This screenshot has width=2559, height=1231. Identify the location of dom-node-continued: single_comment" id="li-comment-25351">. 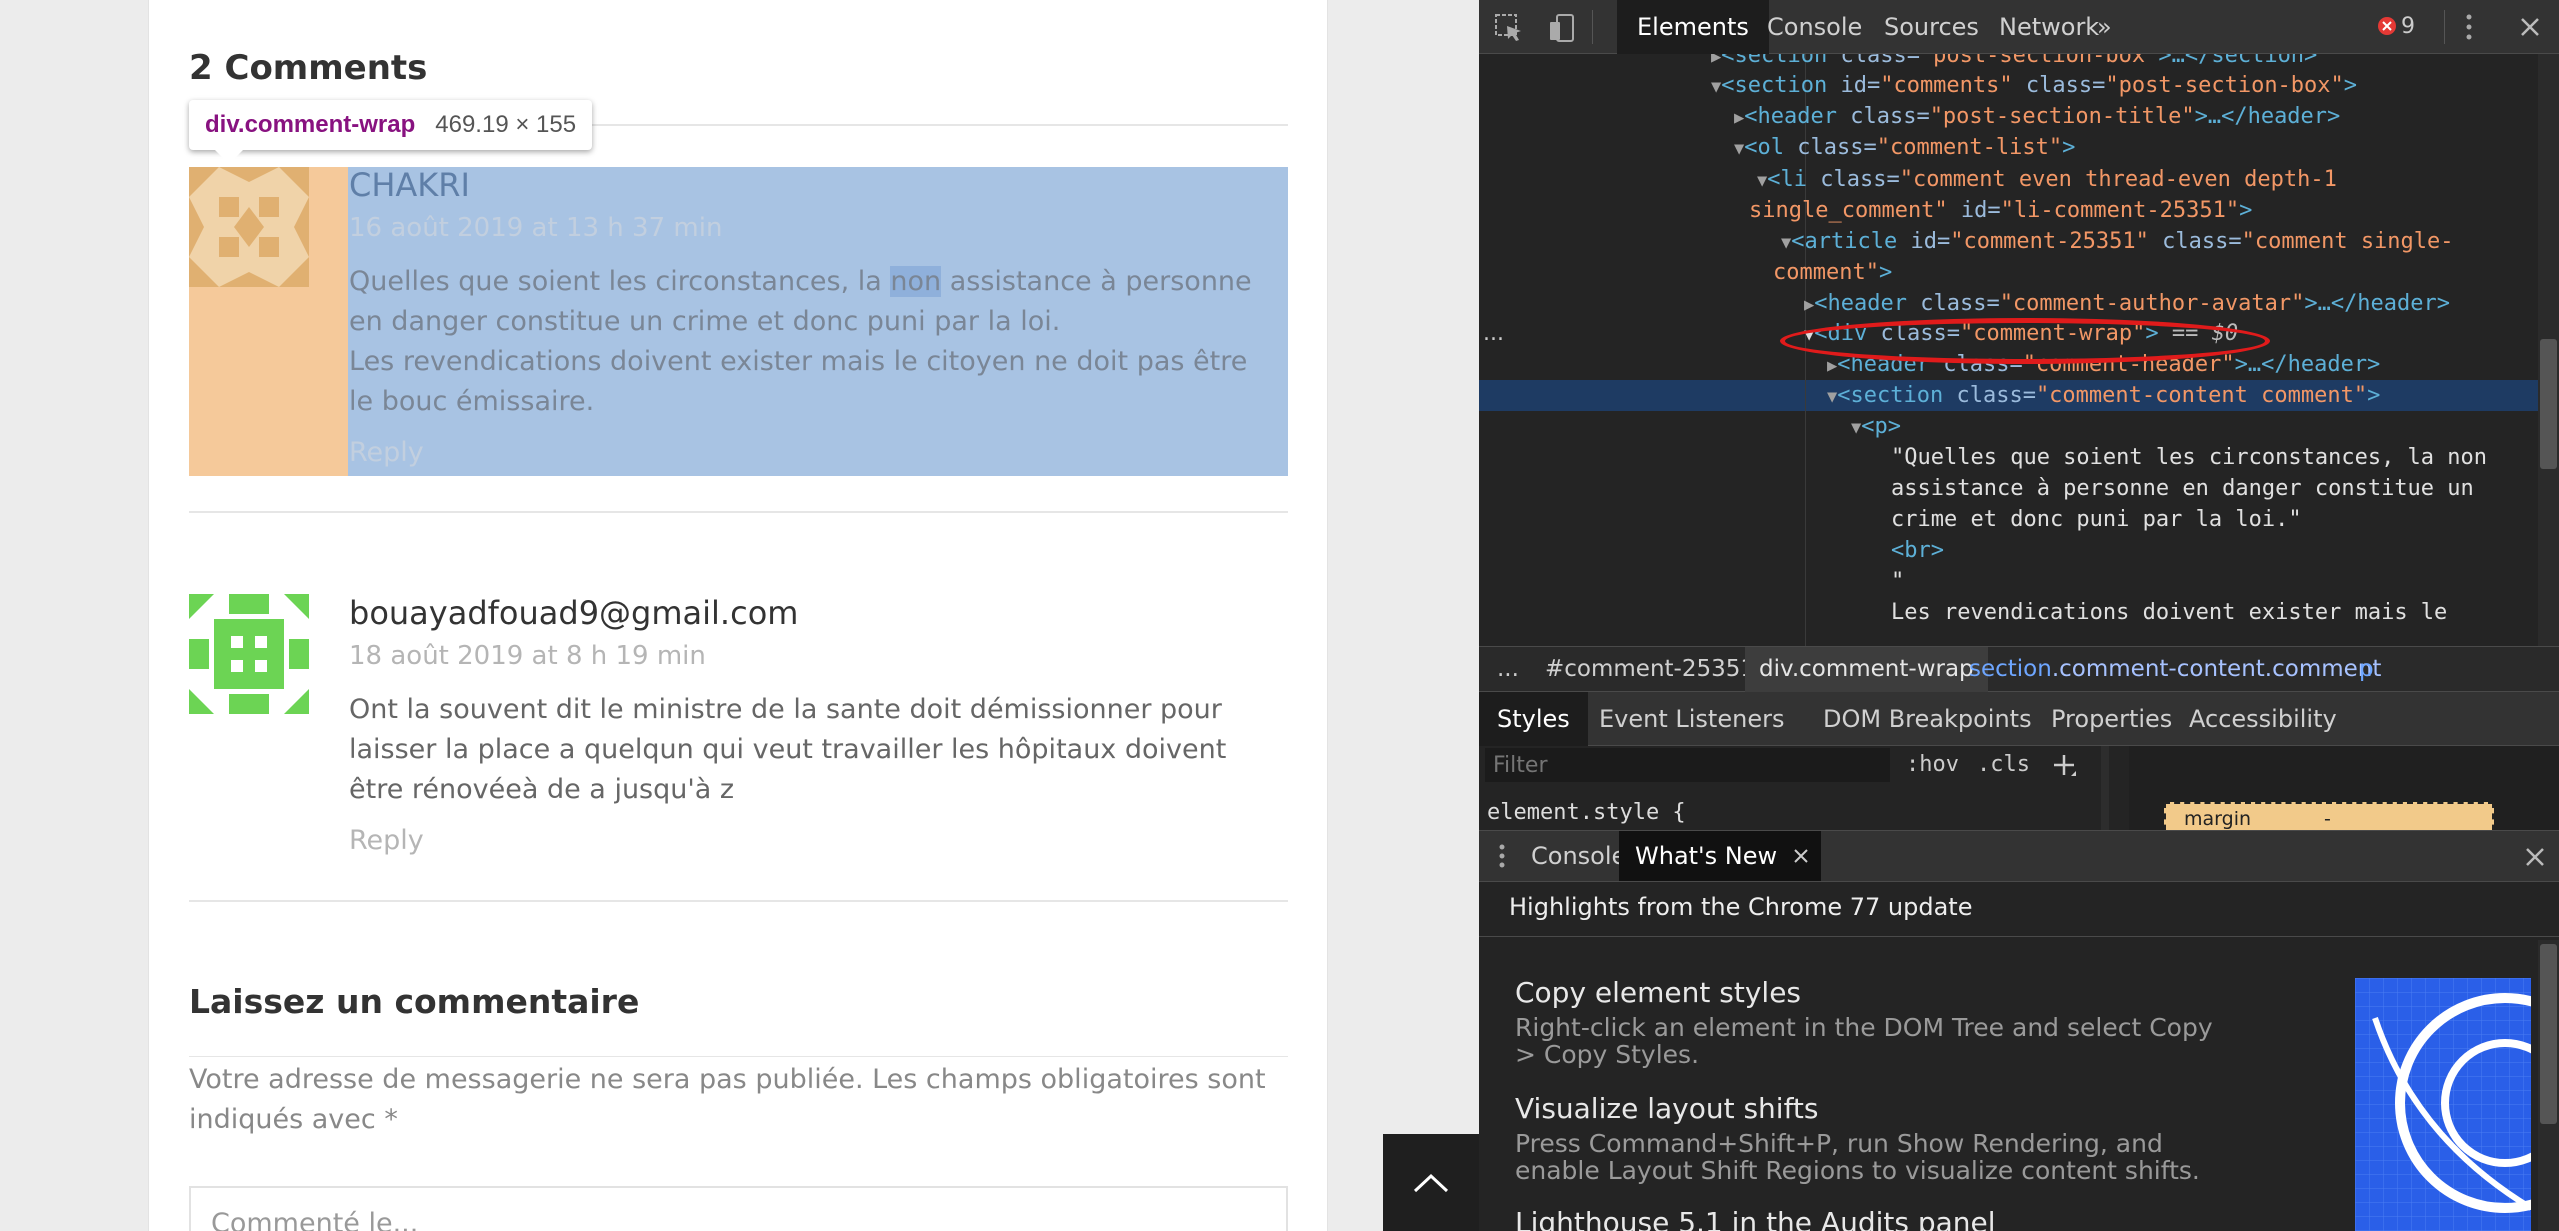
(2000, 210).